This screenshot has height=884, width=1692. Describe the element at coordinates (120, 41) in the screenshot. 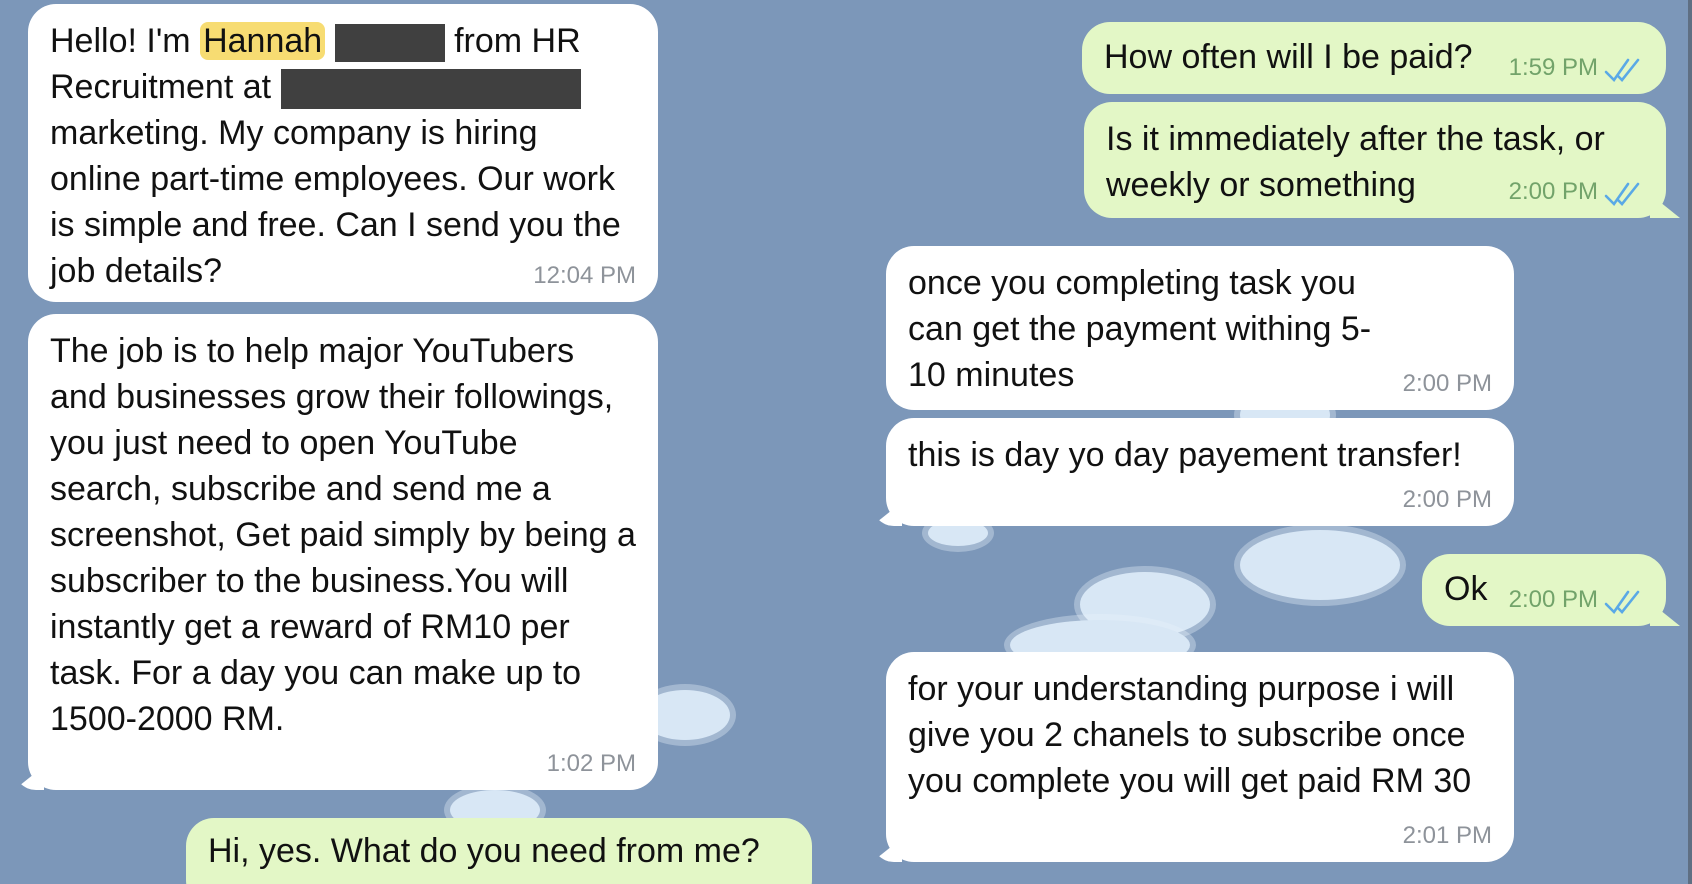

I see `message-greeting: Hello! I'm` at that location.